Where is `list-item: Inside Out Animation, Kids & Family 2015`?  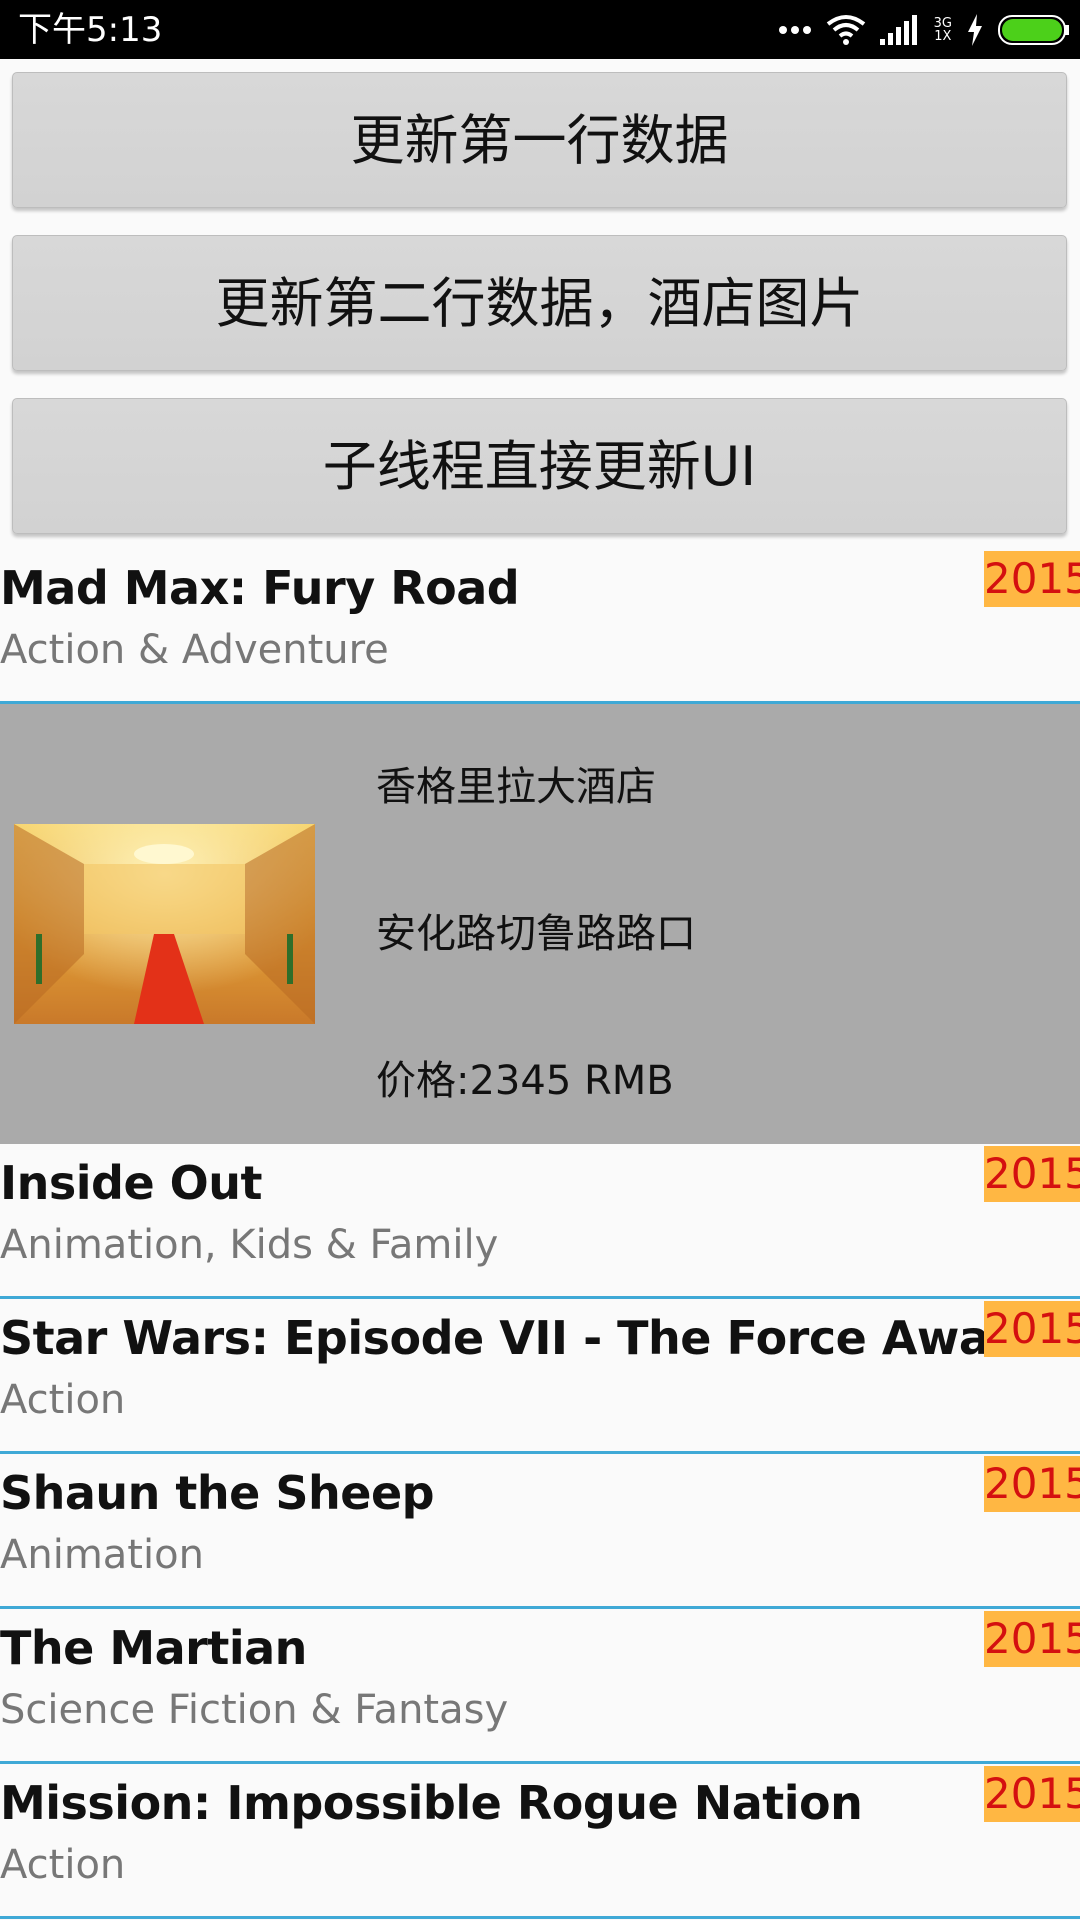
list-item: Inside Out Animation, Kids & Family 2015 is located at coordinates (540, 1222).